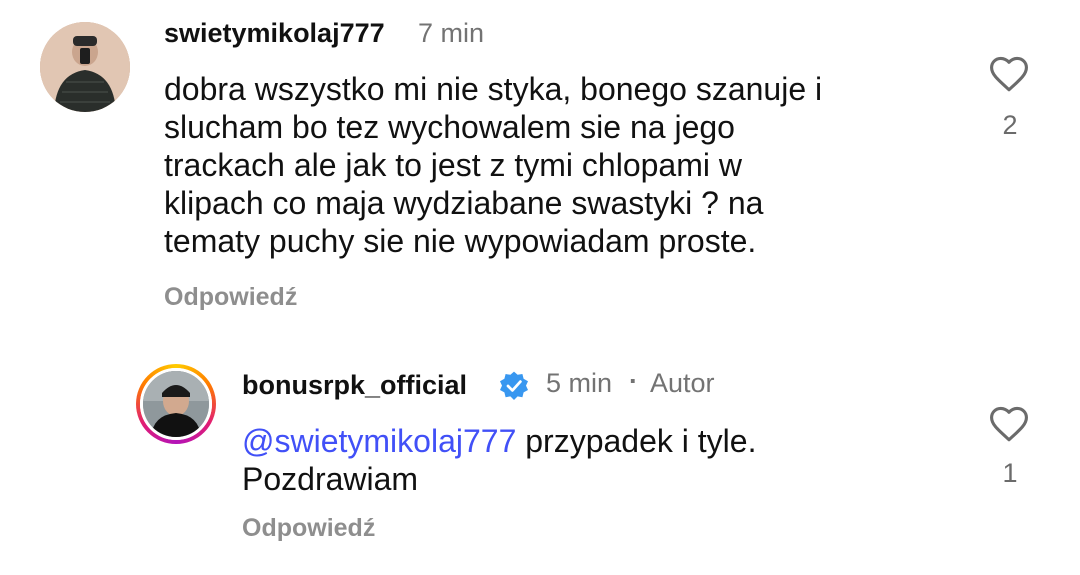 The image size is (1080, 575). I want to click on comment-username: swietymikolaj777, so click(274, 33).